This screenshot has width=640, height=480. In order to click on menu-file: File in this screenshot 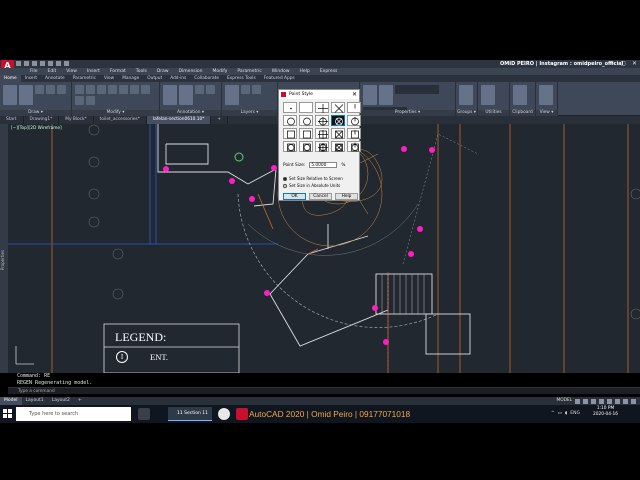, I will do `click(34, 71)`.